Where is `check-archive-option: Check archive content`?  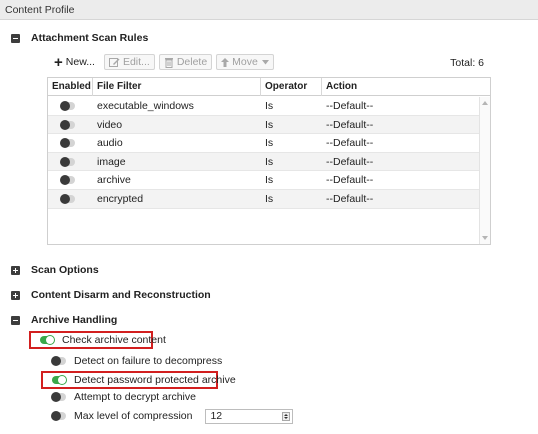
check-archive-option: Check archive content is located at coordinates (103, 340).